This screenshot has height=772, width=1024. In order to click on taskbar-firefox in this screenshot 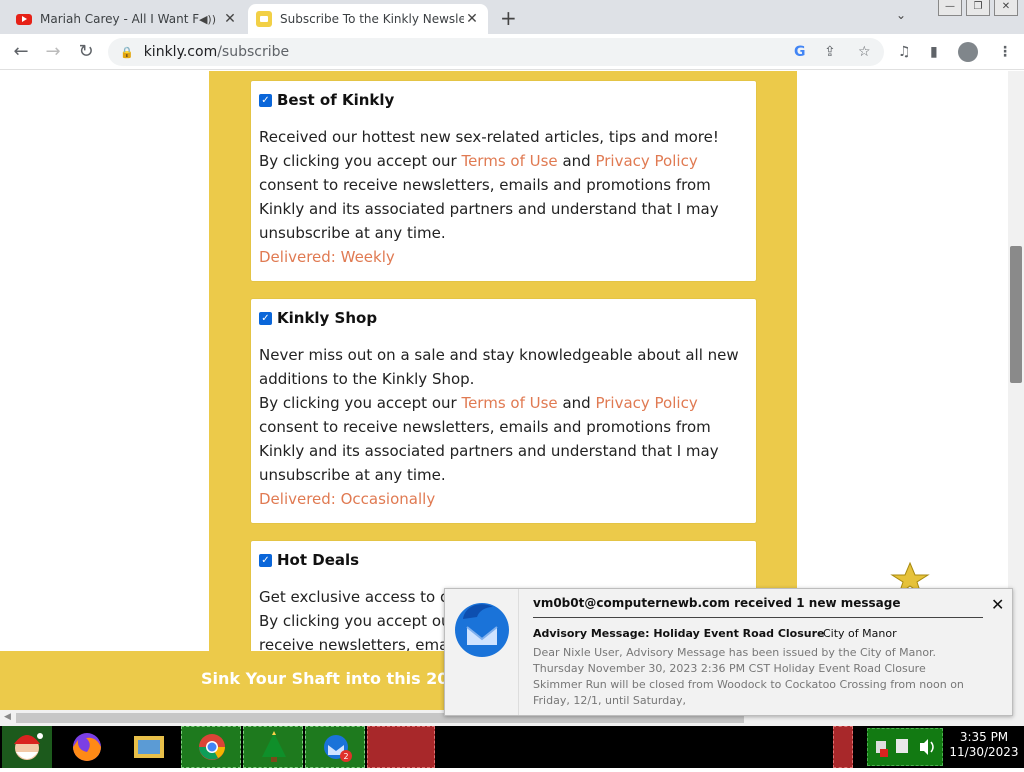, I will do `click(87, 747)`.